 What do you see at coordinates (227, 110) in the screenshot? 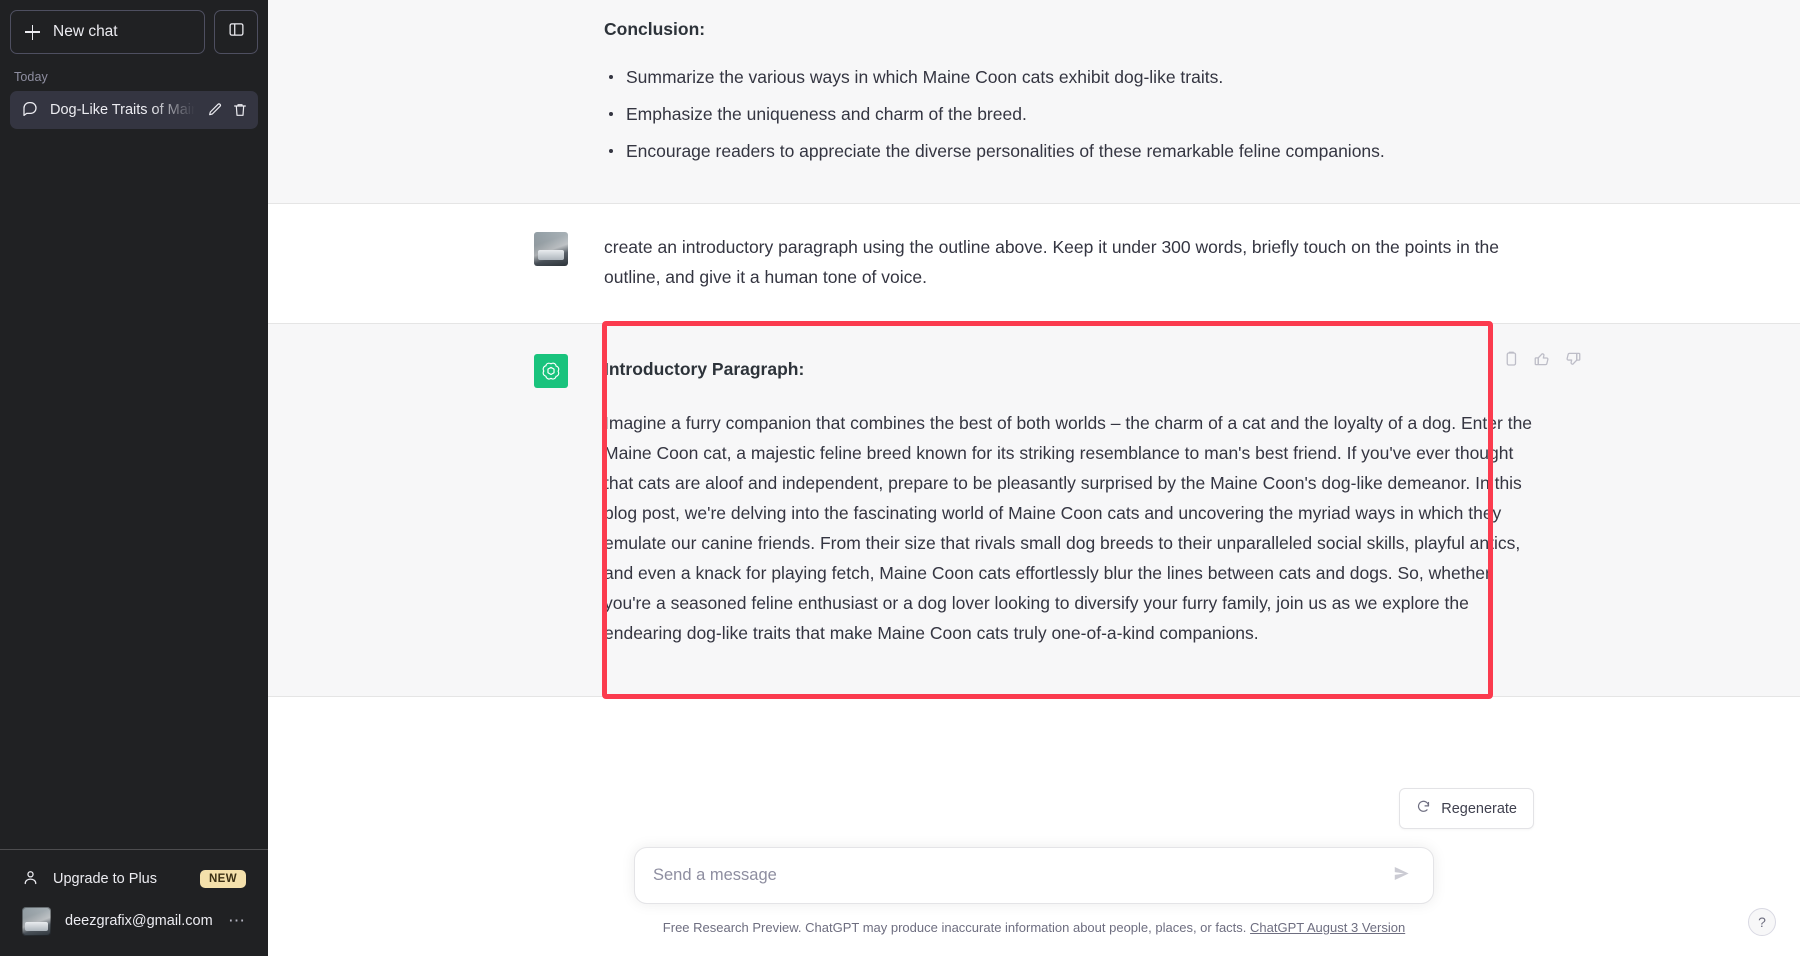
I see `chat-item-actions` at bounding box center [227, 110].